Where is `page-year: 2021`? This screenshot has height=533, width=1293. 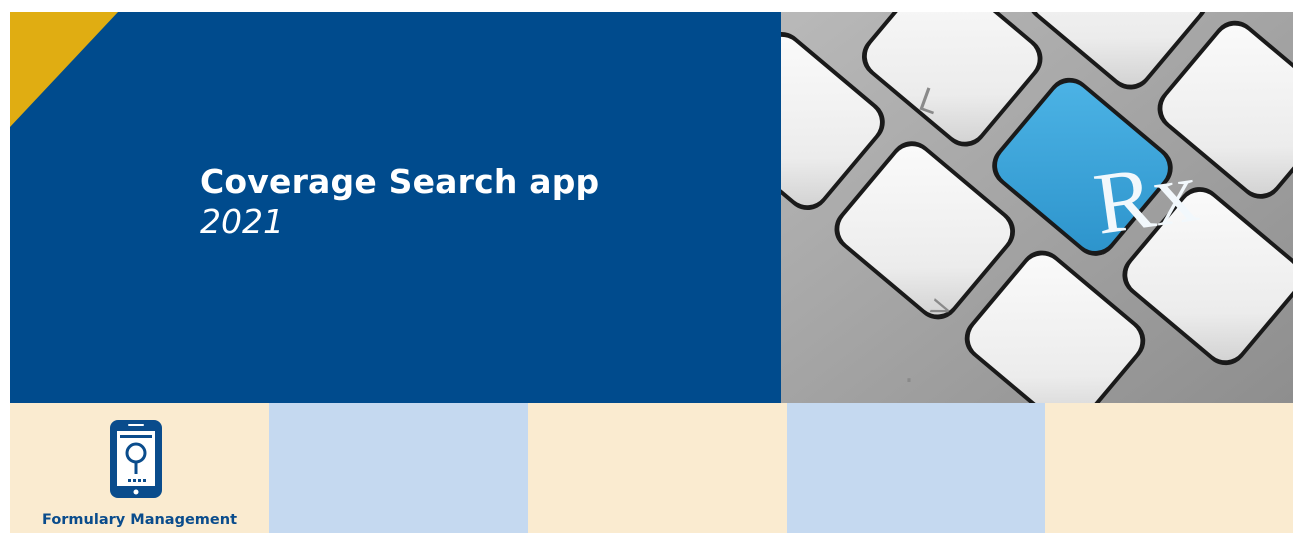
page-year: 2021 is located at coordinates (242, 221).